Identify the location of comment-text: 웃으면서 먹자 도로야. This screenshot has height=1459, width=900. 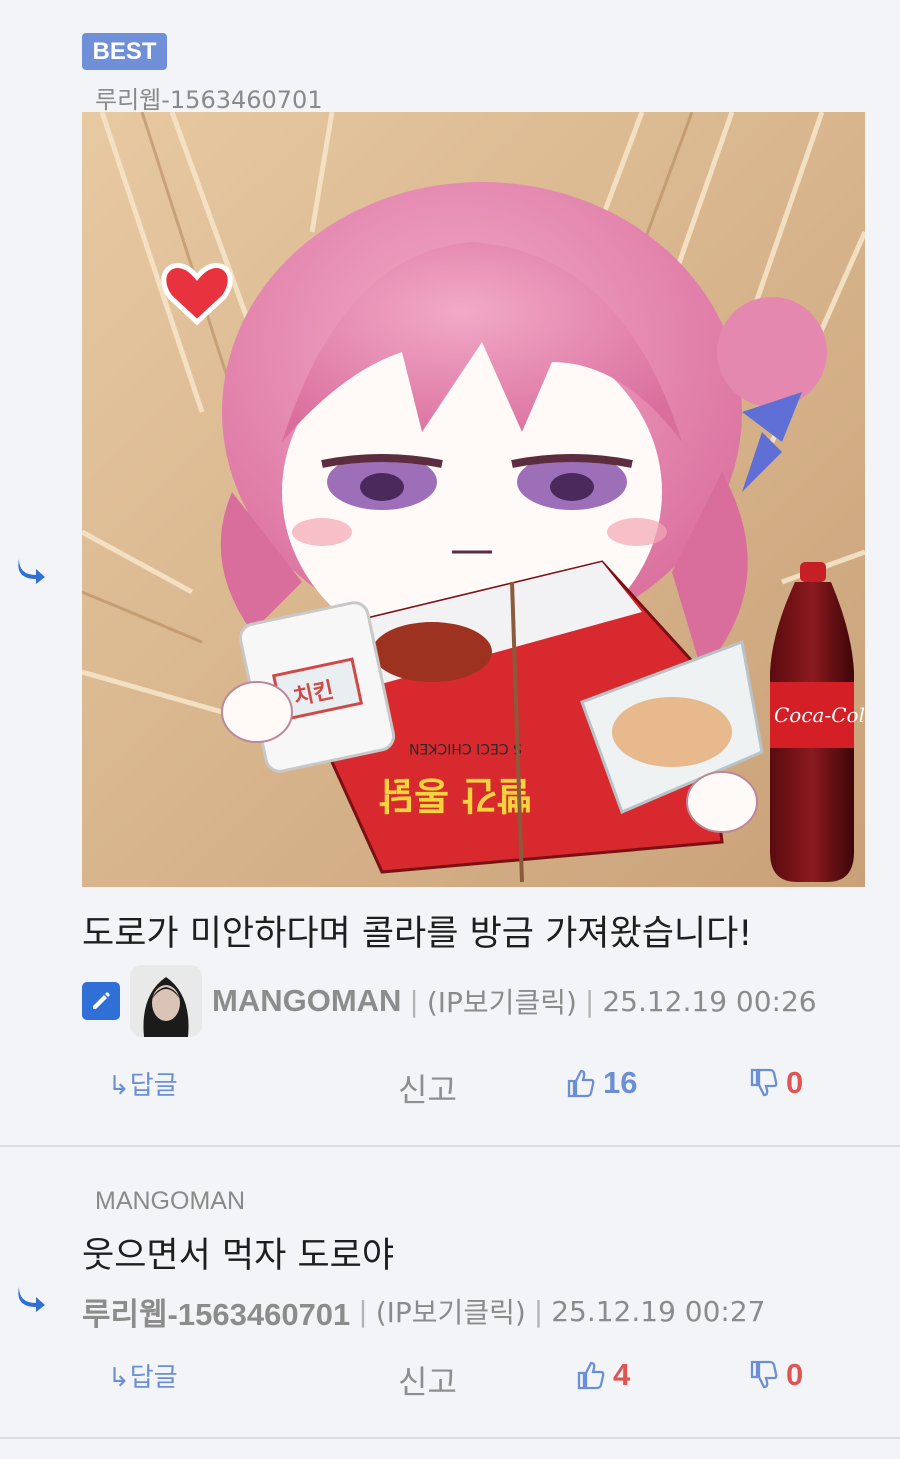
(238, 1256).